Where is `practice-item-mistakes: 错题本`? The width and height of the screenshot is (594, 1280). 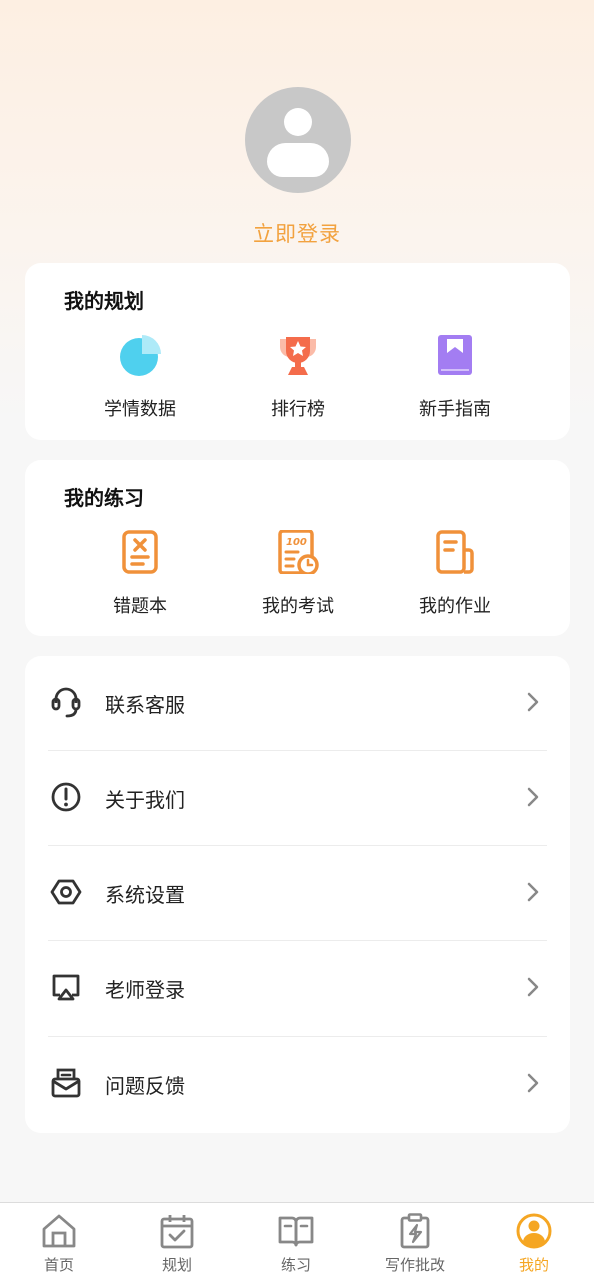 practice-item-mistakes: 错题本 is located at coordinates (140, 574).